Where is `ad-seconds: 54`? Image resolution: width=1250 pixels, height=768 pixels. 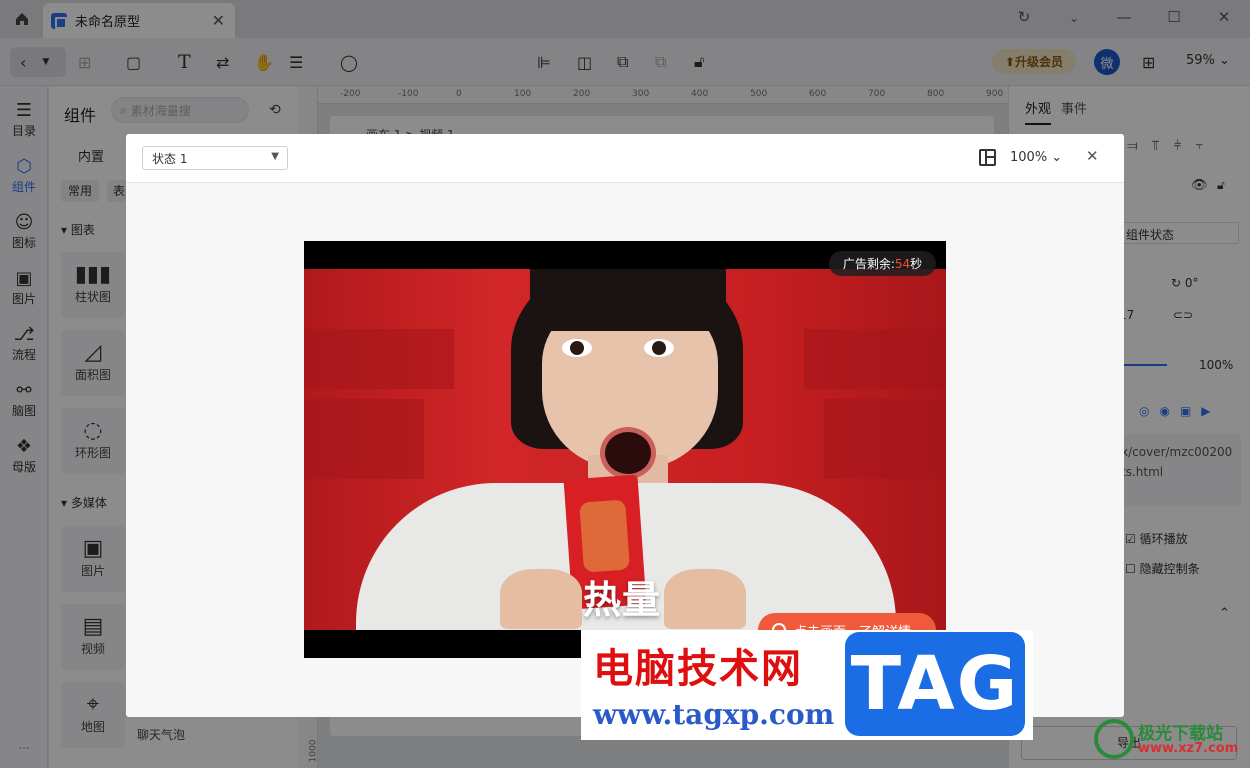
ad-seconds: 54 is located at coordinates (902, 263).